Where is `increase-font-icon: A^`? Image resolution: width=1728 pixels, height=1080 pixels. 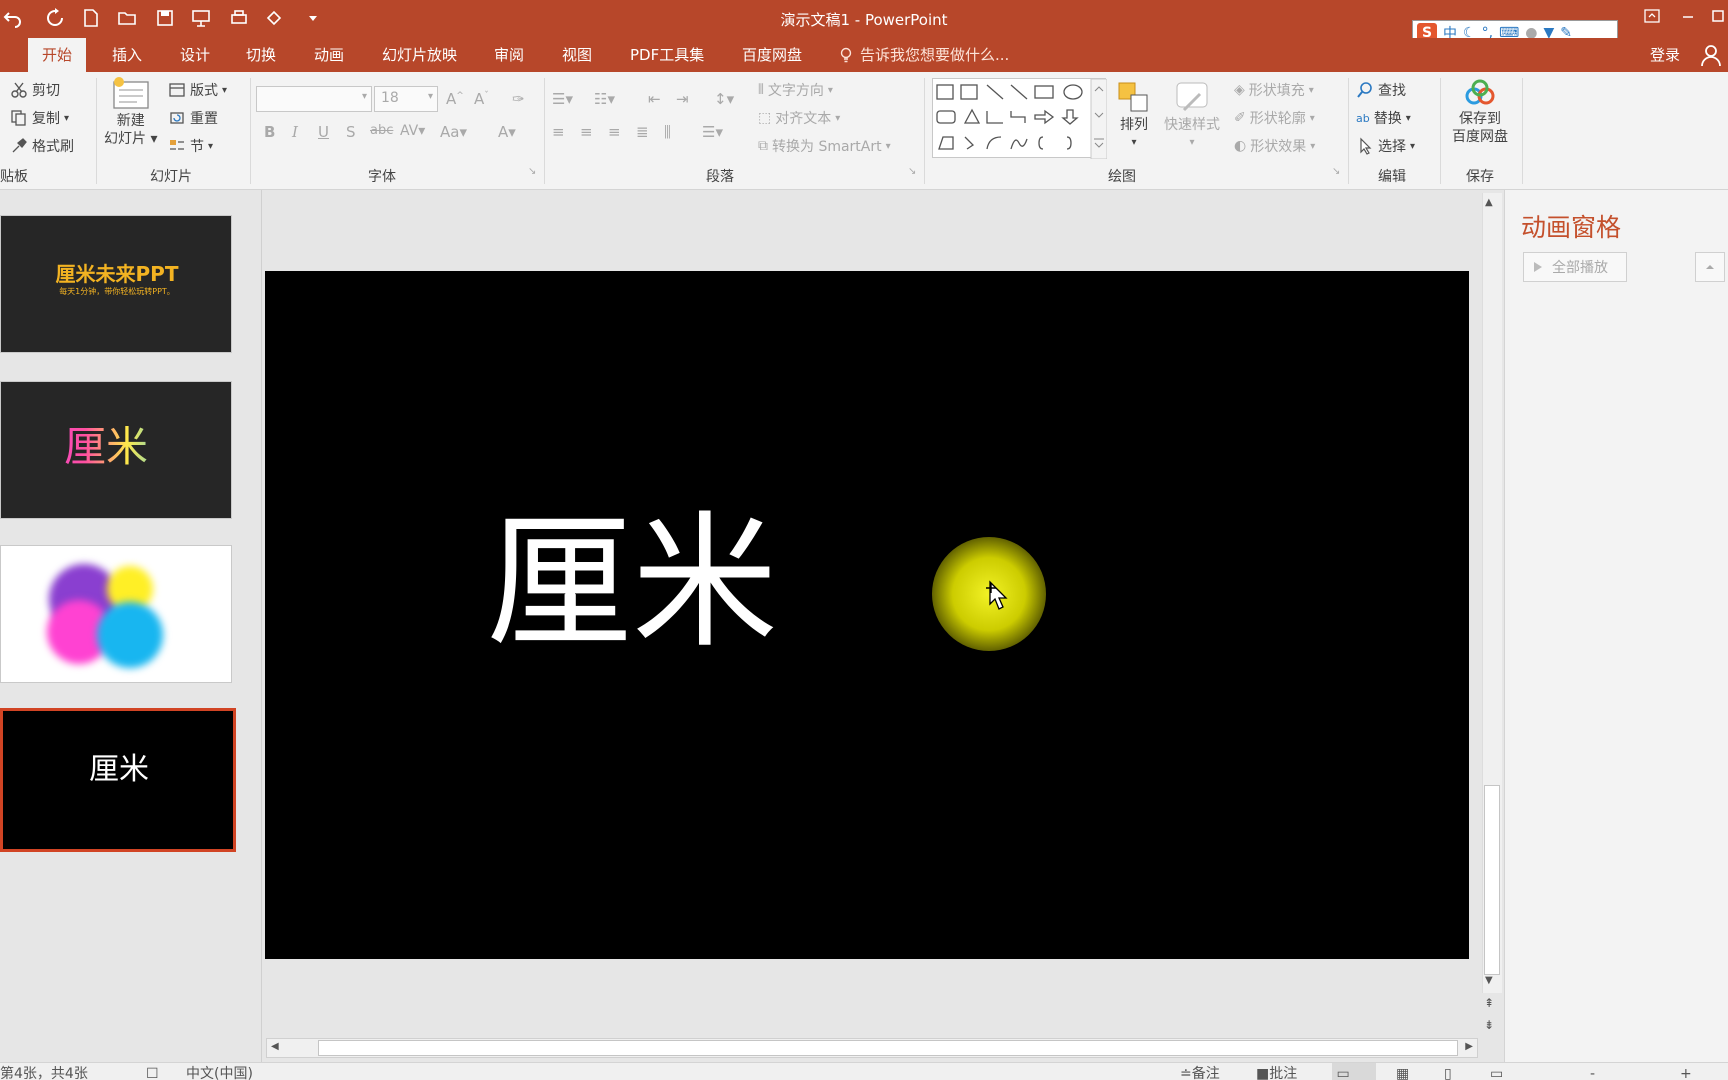 increase-font-icon: A^ is located at coordinates (455, 99).